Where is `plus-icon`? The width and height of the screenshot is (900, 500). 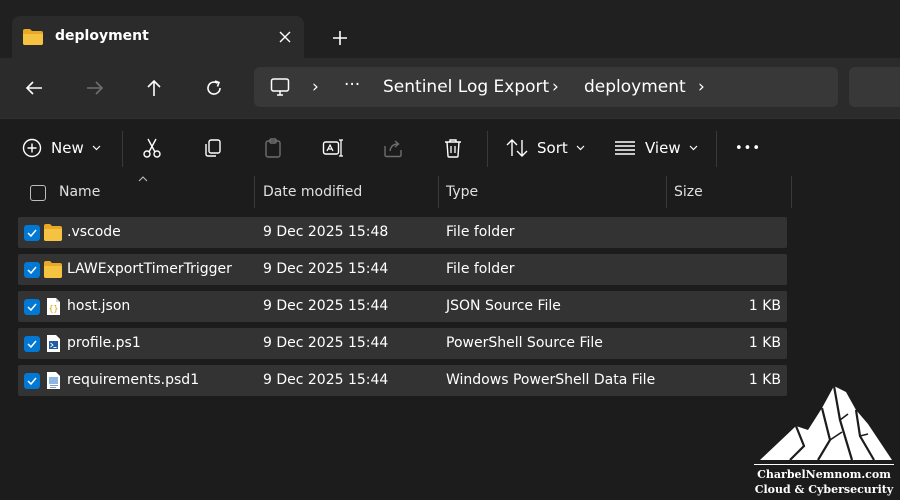
plus-icon is located at coordinates (340, 38).